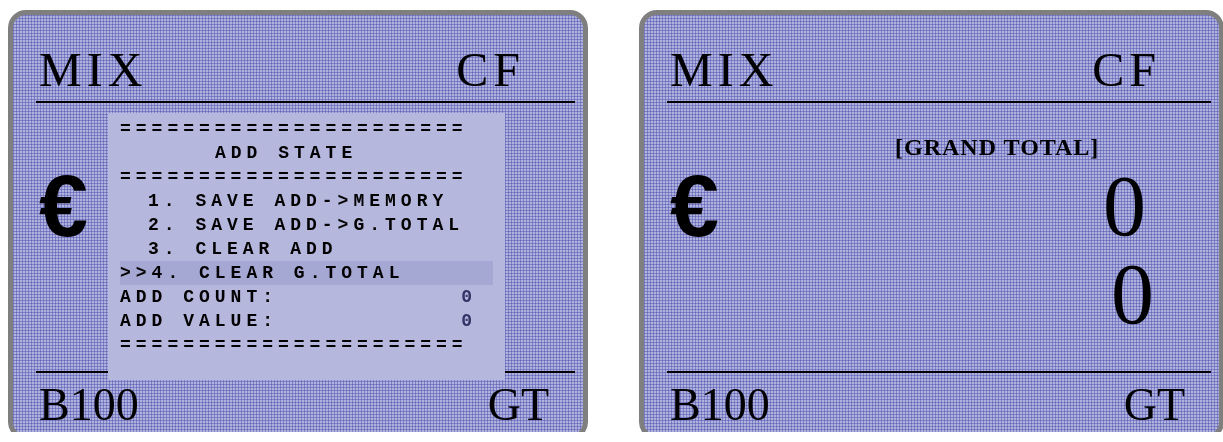  What do you see at coordinates (312, 225) in the screenshot?
I see `menu-item: 2. SAVE ADD->G.TOTAL` at bounding box center [312, 225].